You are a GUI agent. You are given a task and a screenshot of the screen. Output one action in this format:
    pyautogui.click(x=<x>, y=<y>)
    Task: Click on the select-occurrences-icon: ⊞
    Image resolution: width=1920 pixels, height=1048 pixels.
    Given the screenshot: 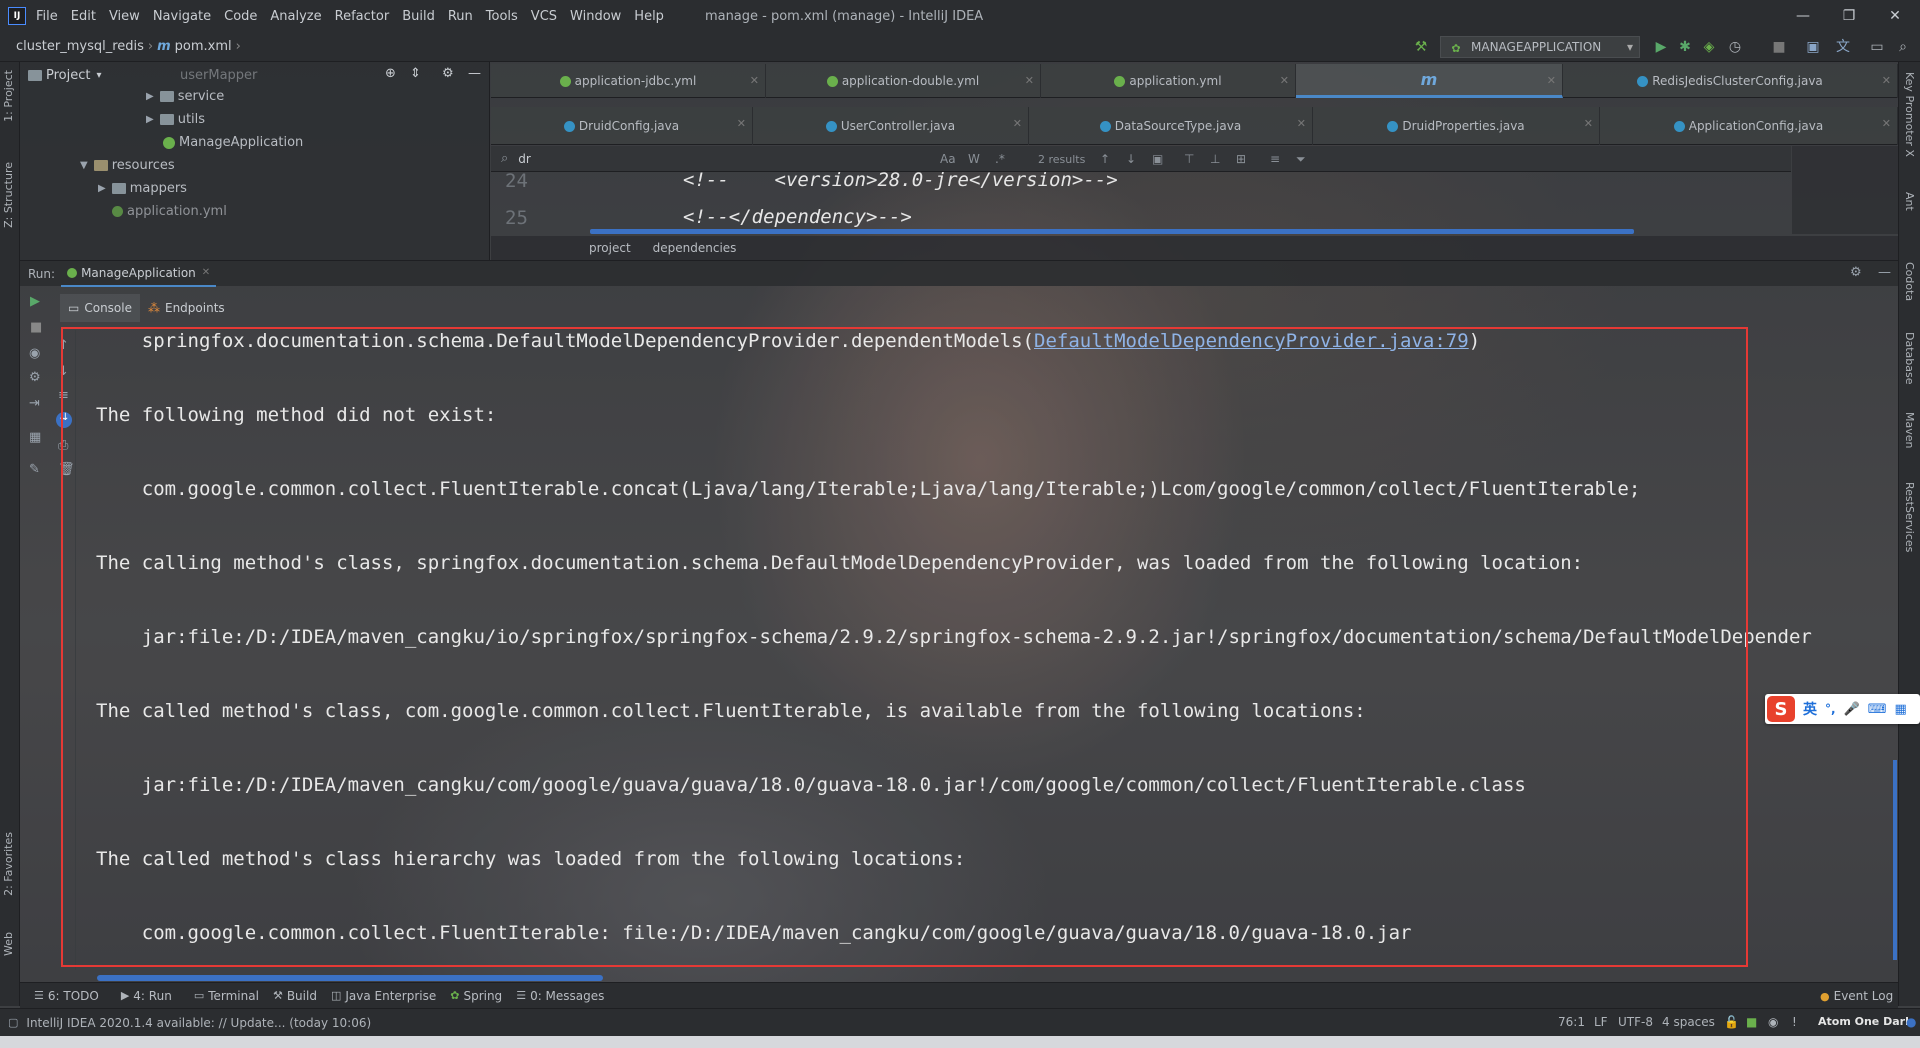 What is the action you would take?
    pyautogui.click(x=1241, y=159)
    